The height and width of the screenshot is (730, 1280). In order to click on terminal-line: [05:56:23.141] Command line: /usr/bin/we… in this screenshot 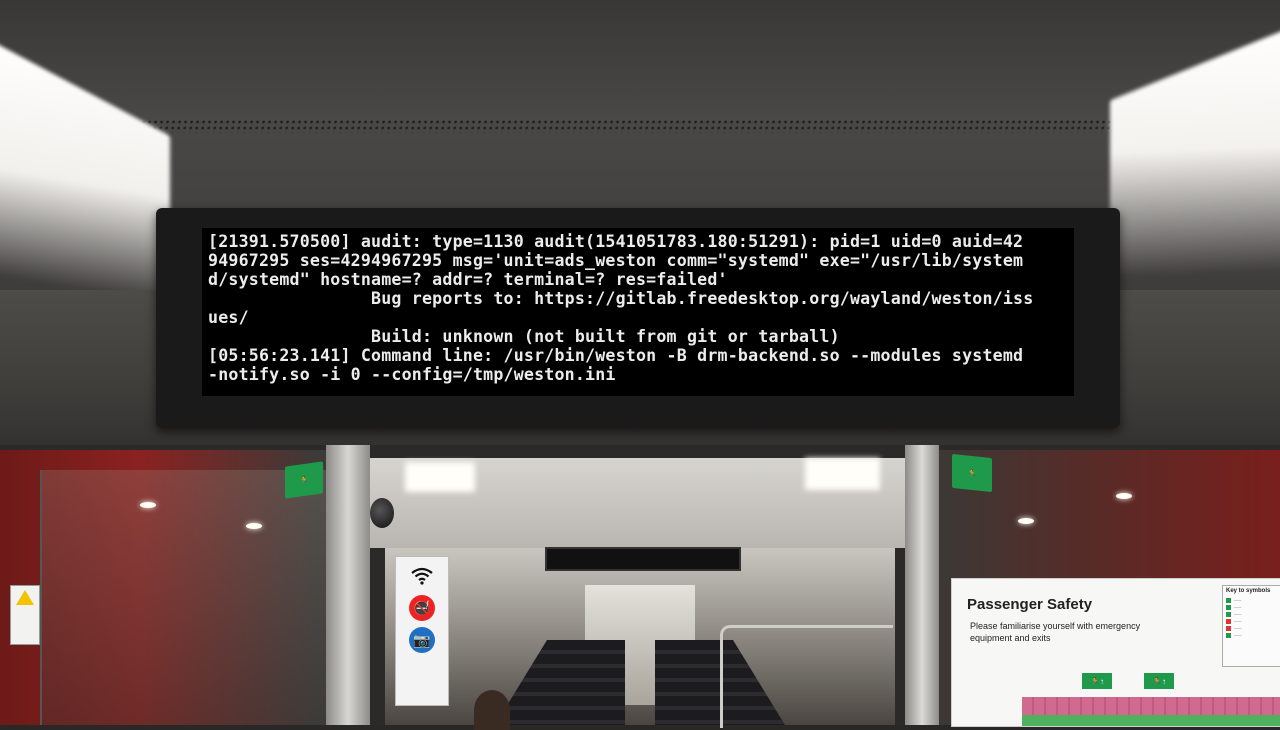, I will do `click(616, 355)`.